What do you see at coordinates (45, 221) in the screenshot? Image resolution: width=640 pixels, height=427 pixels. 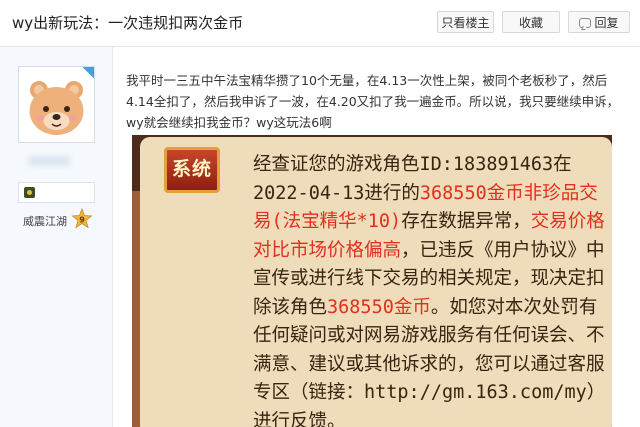 I see `rank-title: 威震江湖` at bounding box center [45, 221].